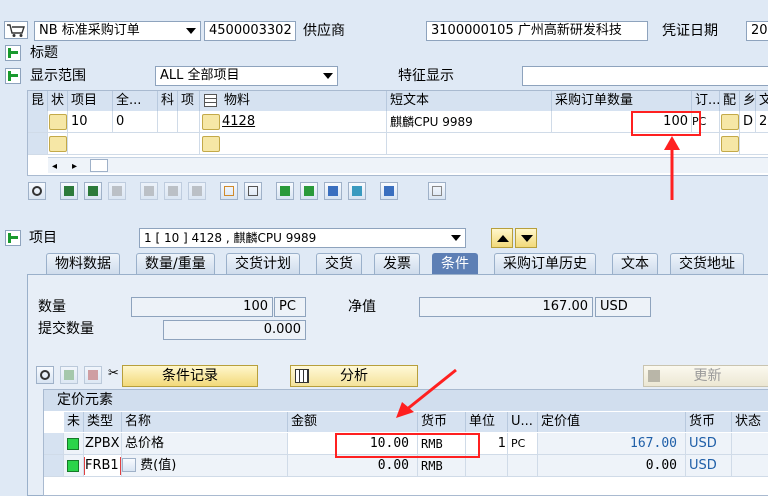  I want to click on col-header: 采购订单数量, so click(622, 101).